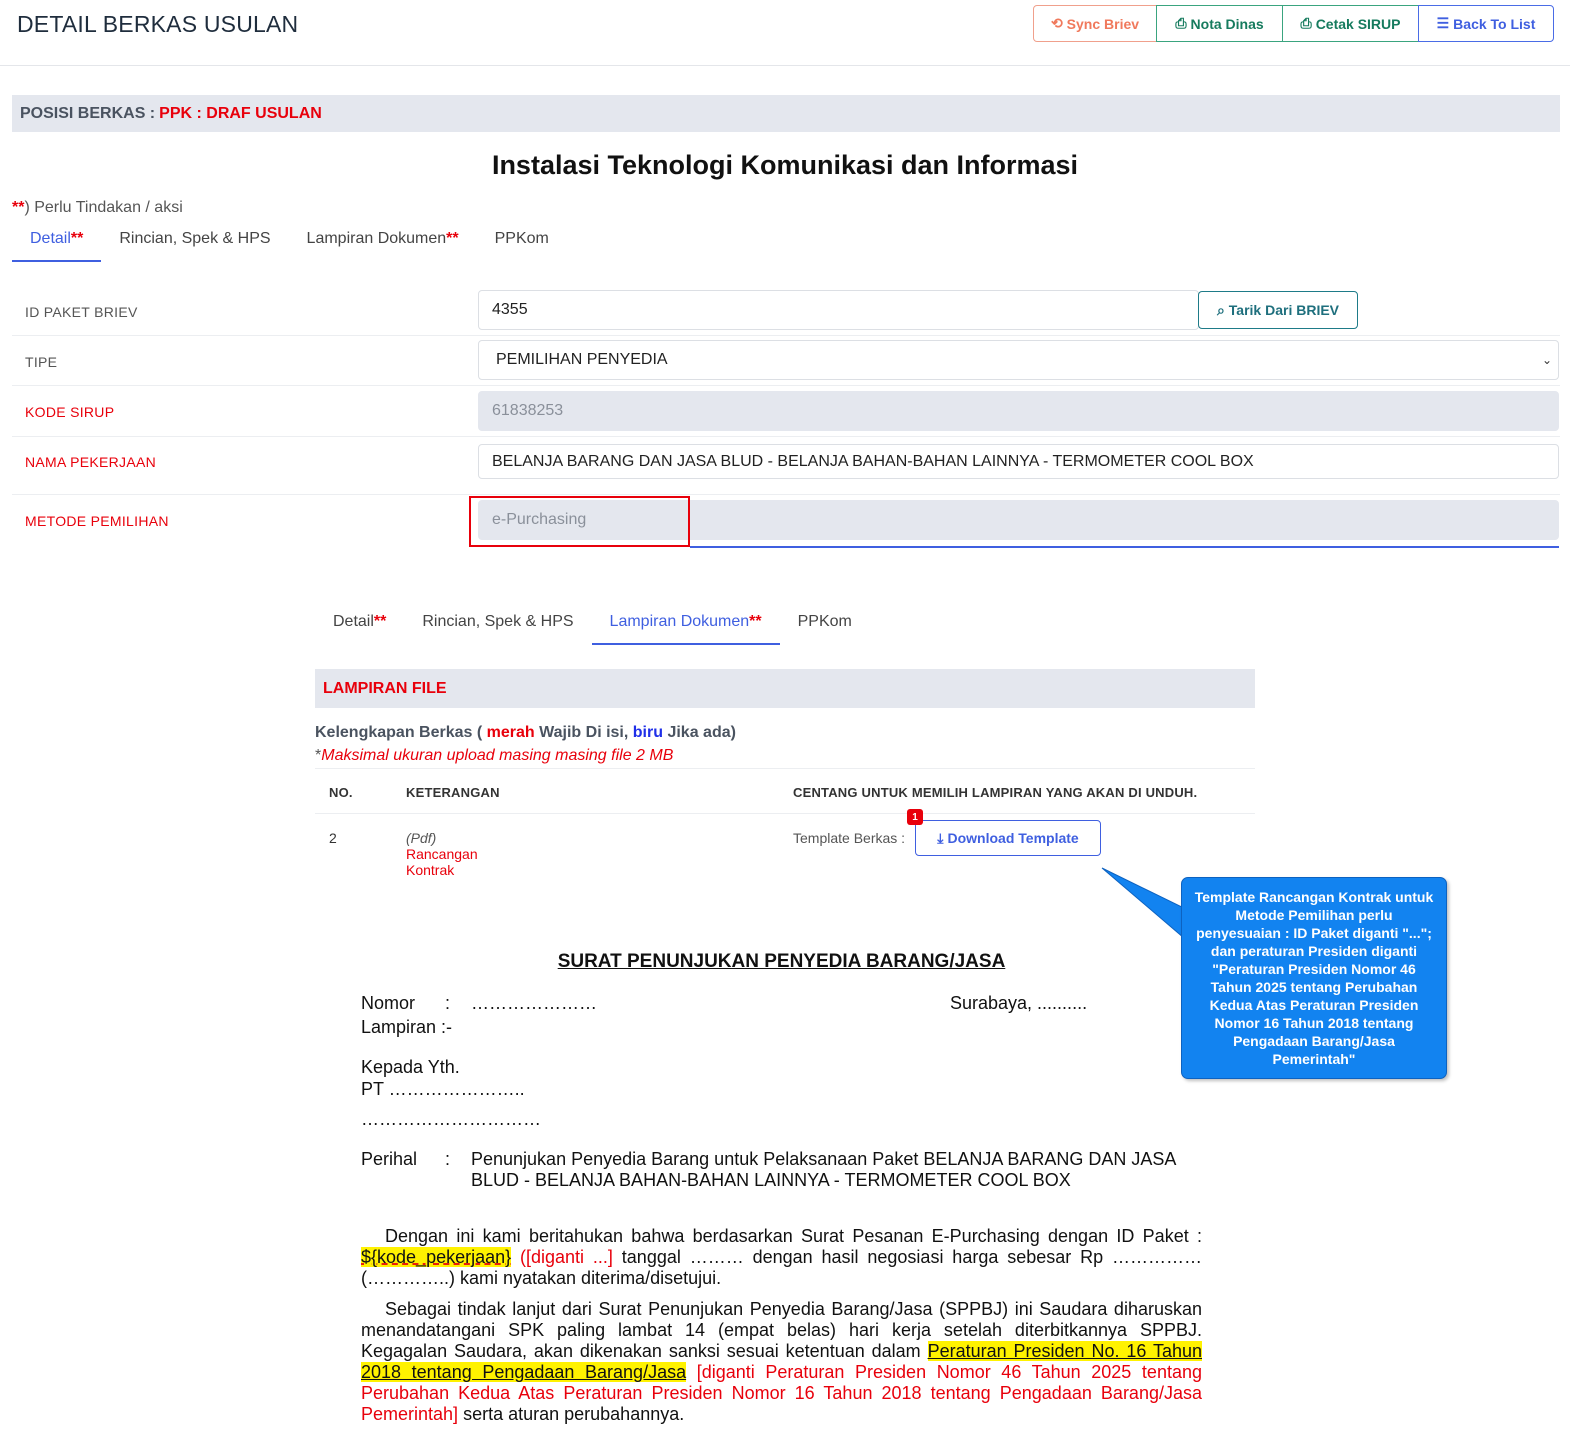 The height and width of the screenshot is (1447, 1570). Describe the element at coordinates (406, 1159) in the screenshot. I see `letter-perihal: Perihal :` at that location.